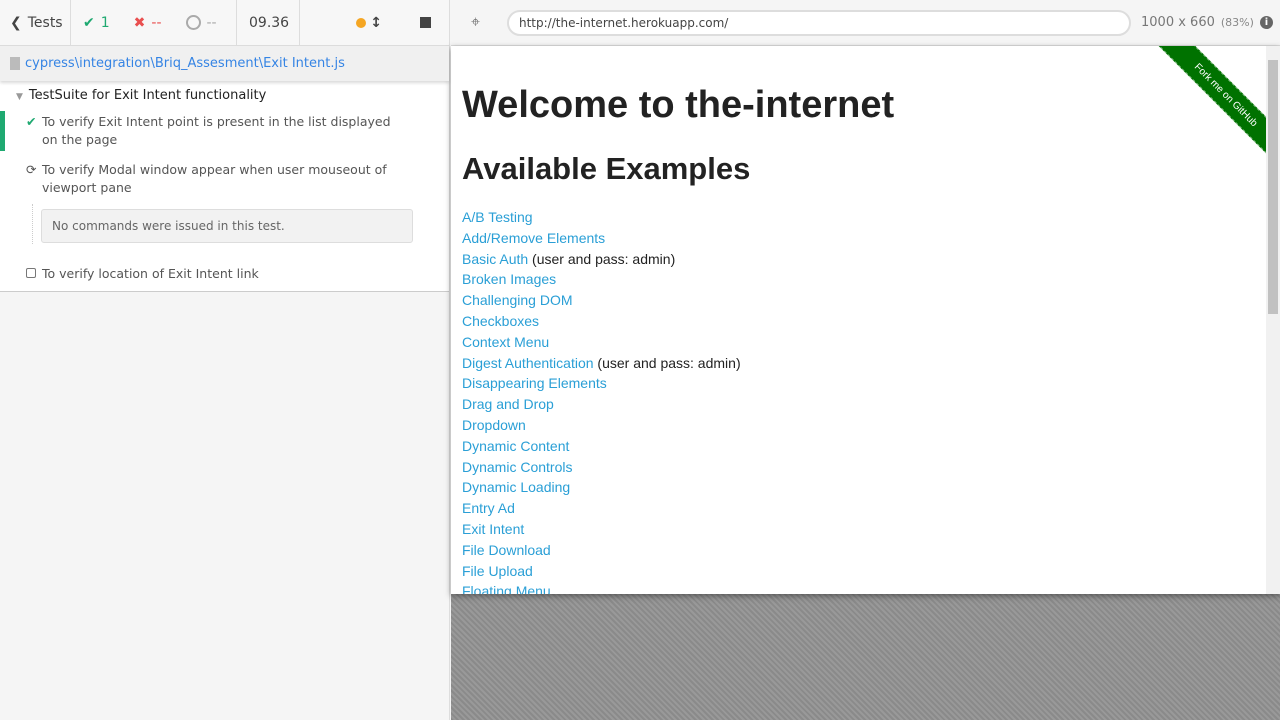 Image resolution: width=1280 pixels, height=720 pixels. Describe the element at coordinates (211, 22) in the screenshot. I see `pending-count: --` at that location.